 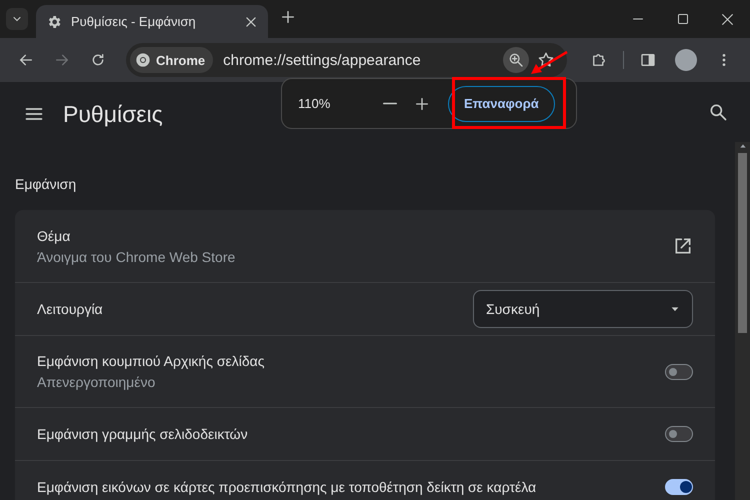 I want to click on zoom-button, so click(x=516, y=60).